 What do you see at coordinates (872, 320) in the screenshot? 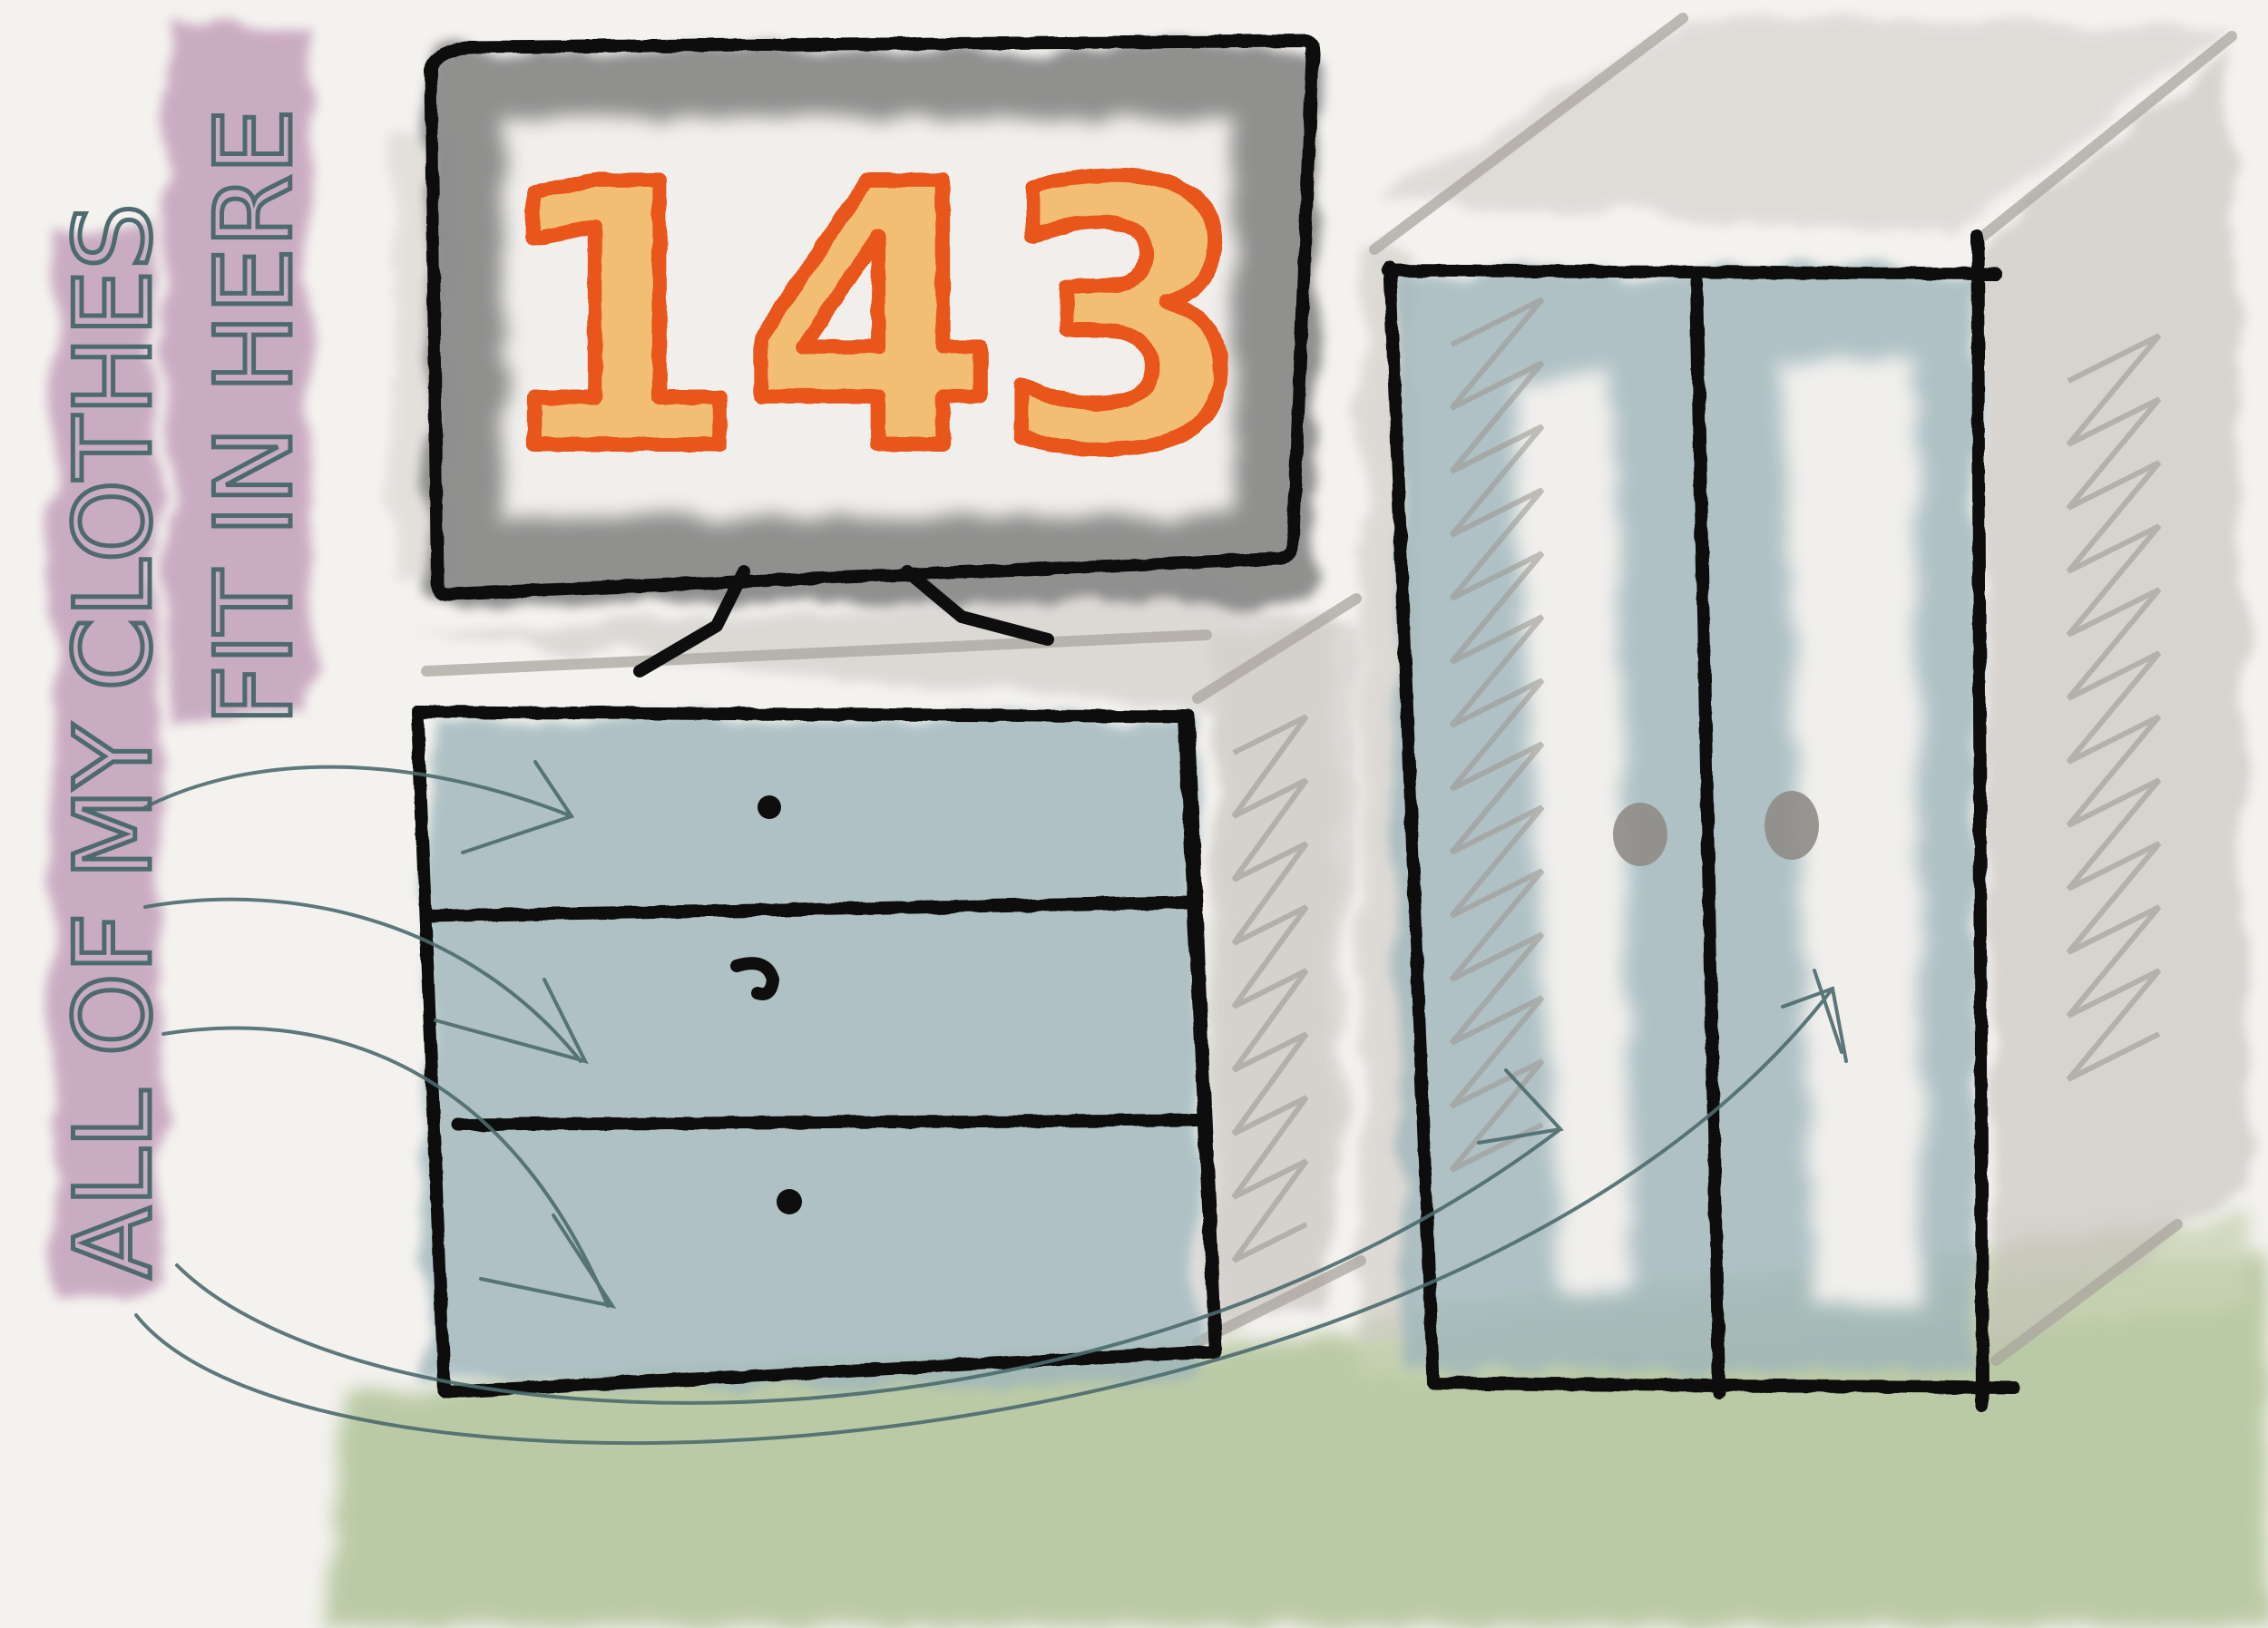
I see `tv-number: 143` at bounding box center [872, 320].